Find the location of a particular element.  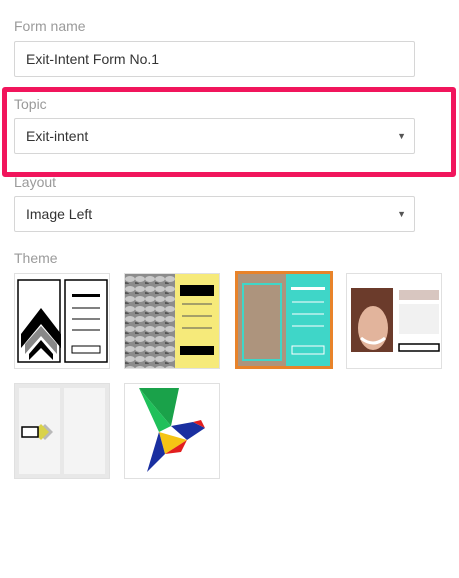

theme-option-origami-bird is located at coordinates (172, 431).